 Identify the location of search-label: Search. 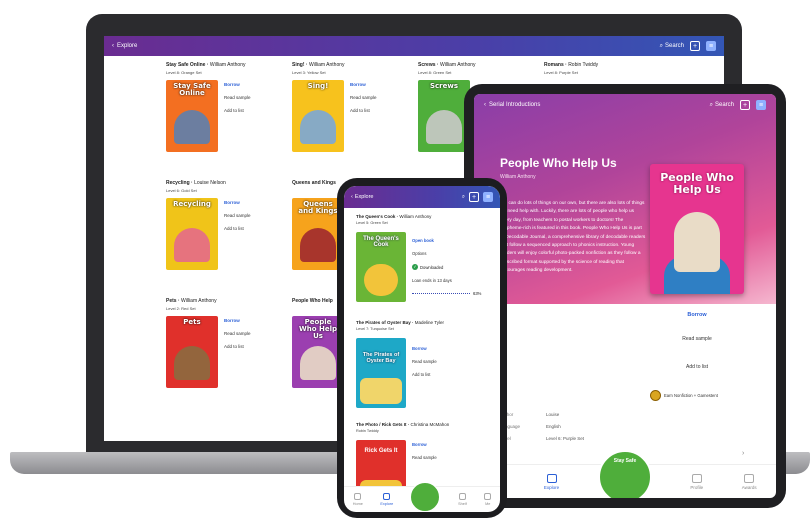
(724, 105).